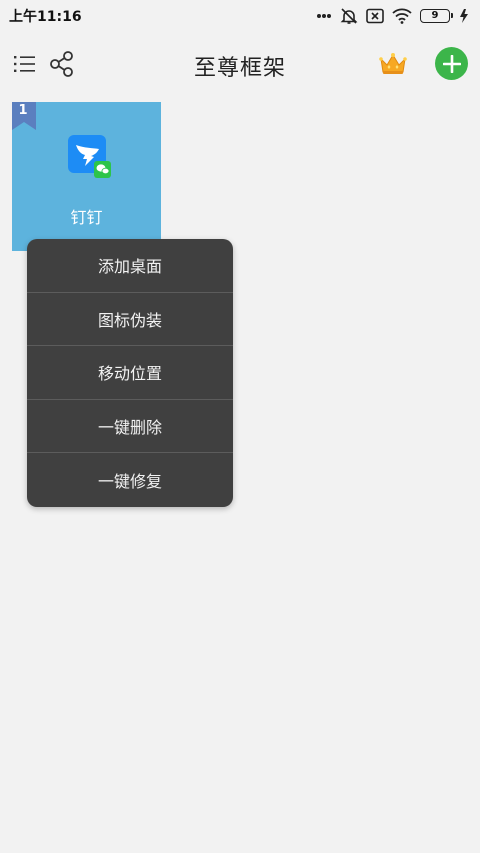 The height and width of the screenshot is (853, 480). Describe the element at coordinates (240, 16) in the screenshot. I see `status-bar: 上午11:16 9` at that location.